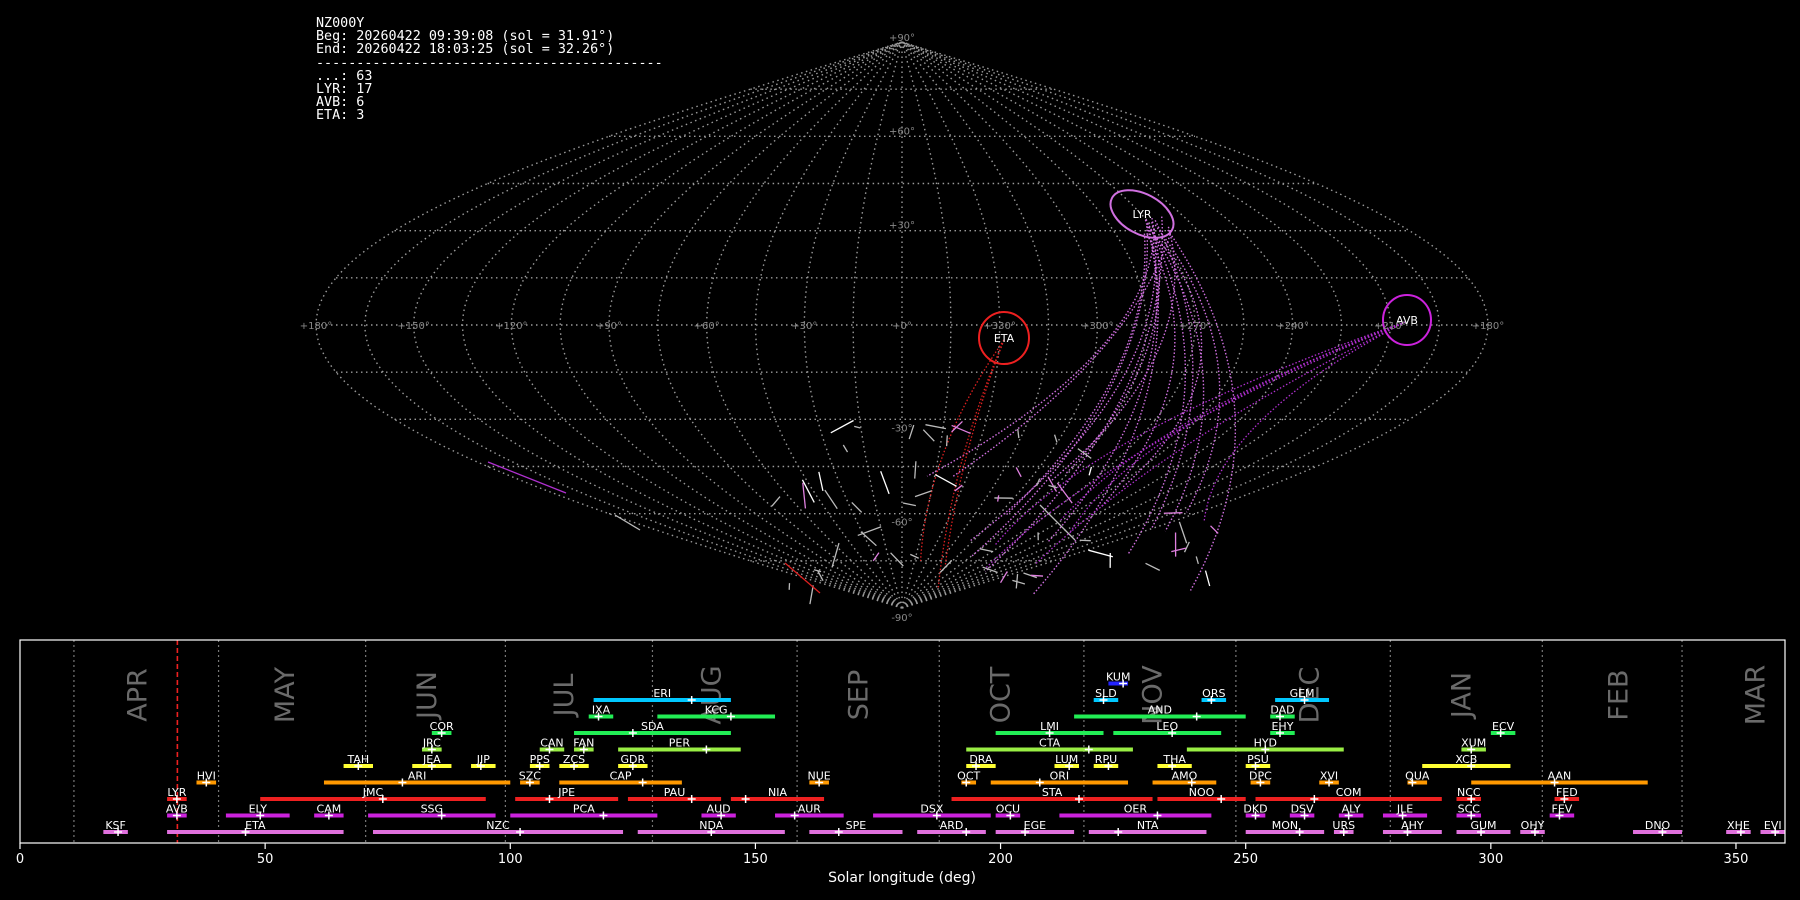  I want to click on shower-kum: KUM, so click(1118, 679).